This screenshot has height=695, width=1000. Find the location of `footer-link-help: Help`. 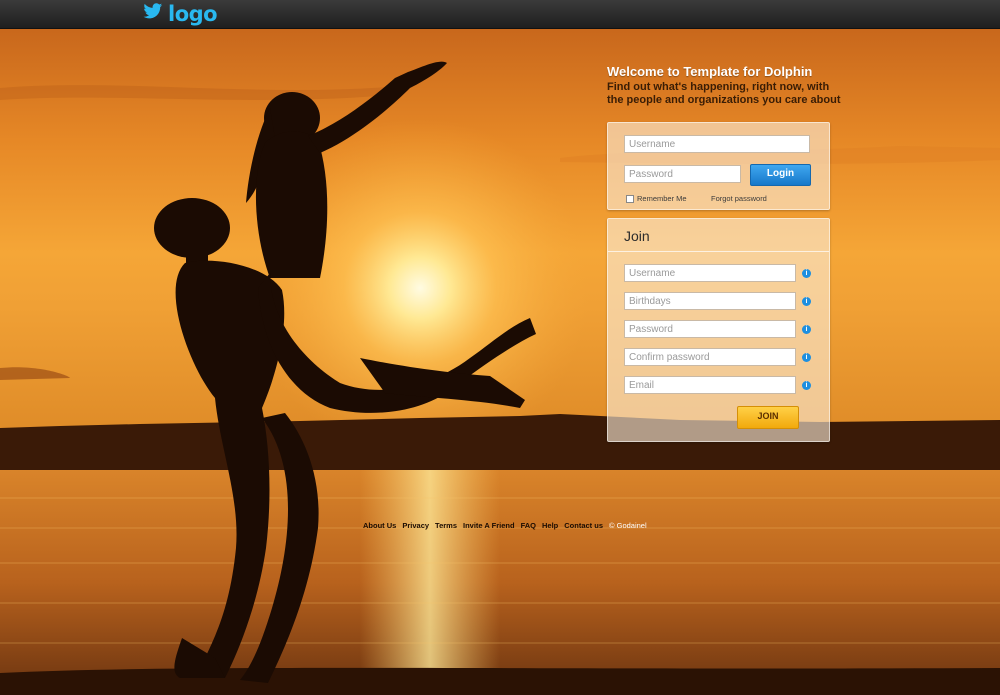

footer-link-help: Help is located at coordinates (550, 525).